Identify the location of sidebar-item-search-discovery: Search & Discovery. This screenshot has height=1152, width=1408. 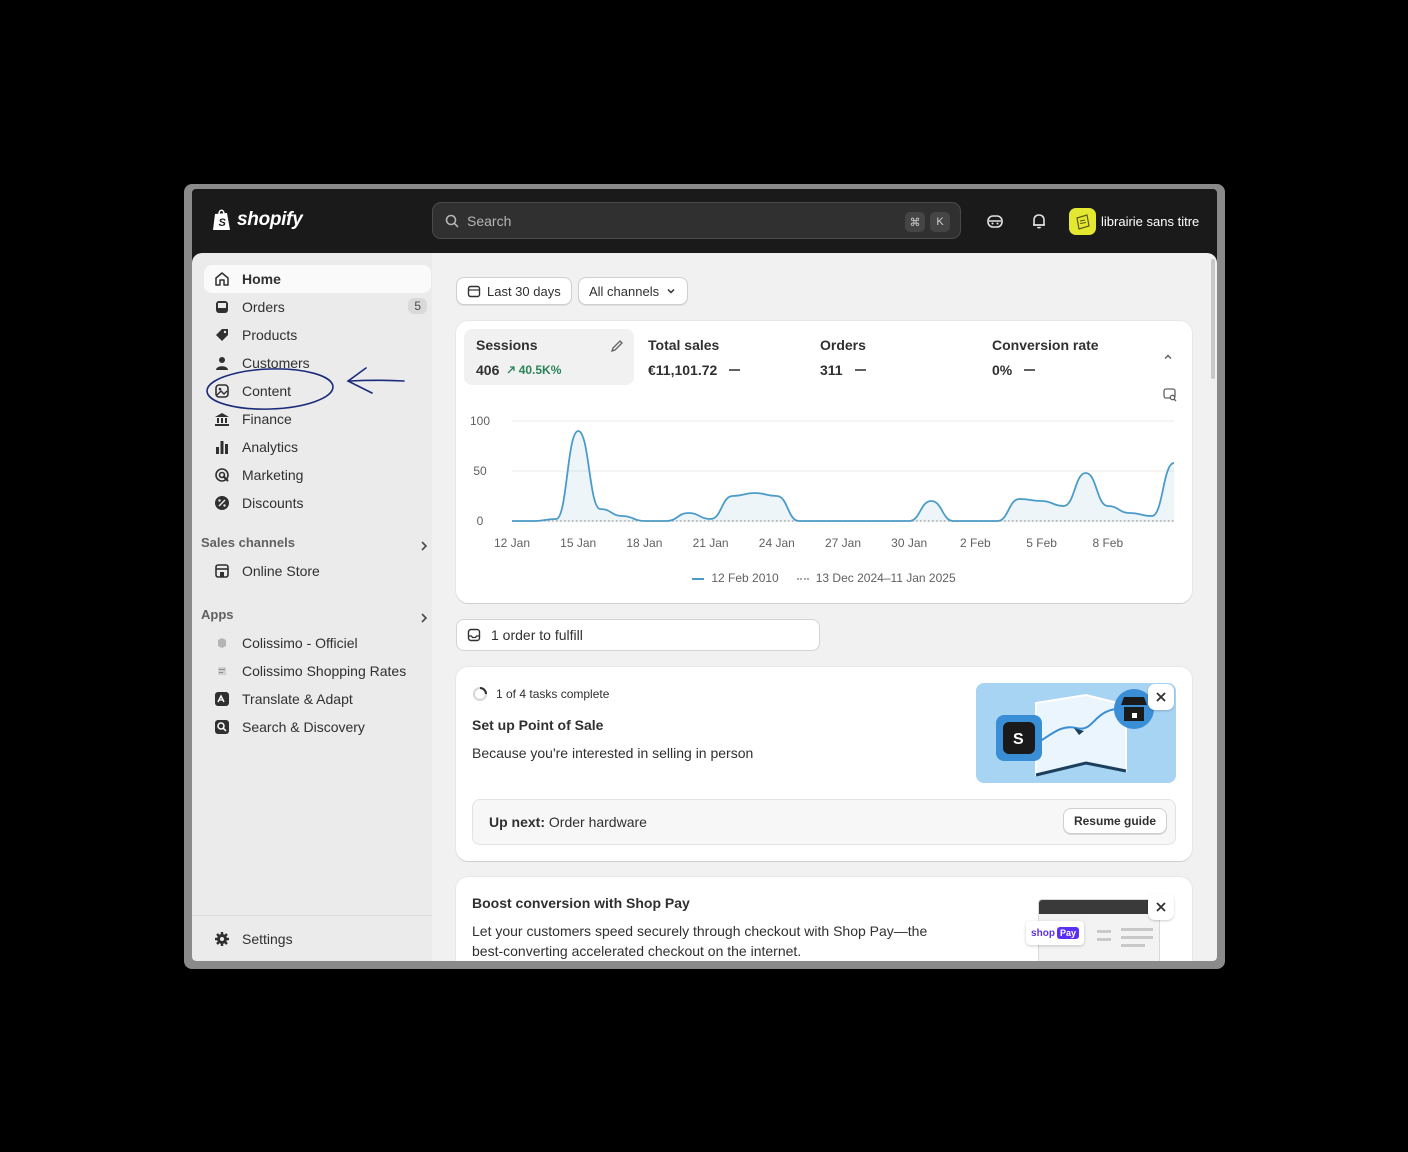
(317, 727).